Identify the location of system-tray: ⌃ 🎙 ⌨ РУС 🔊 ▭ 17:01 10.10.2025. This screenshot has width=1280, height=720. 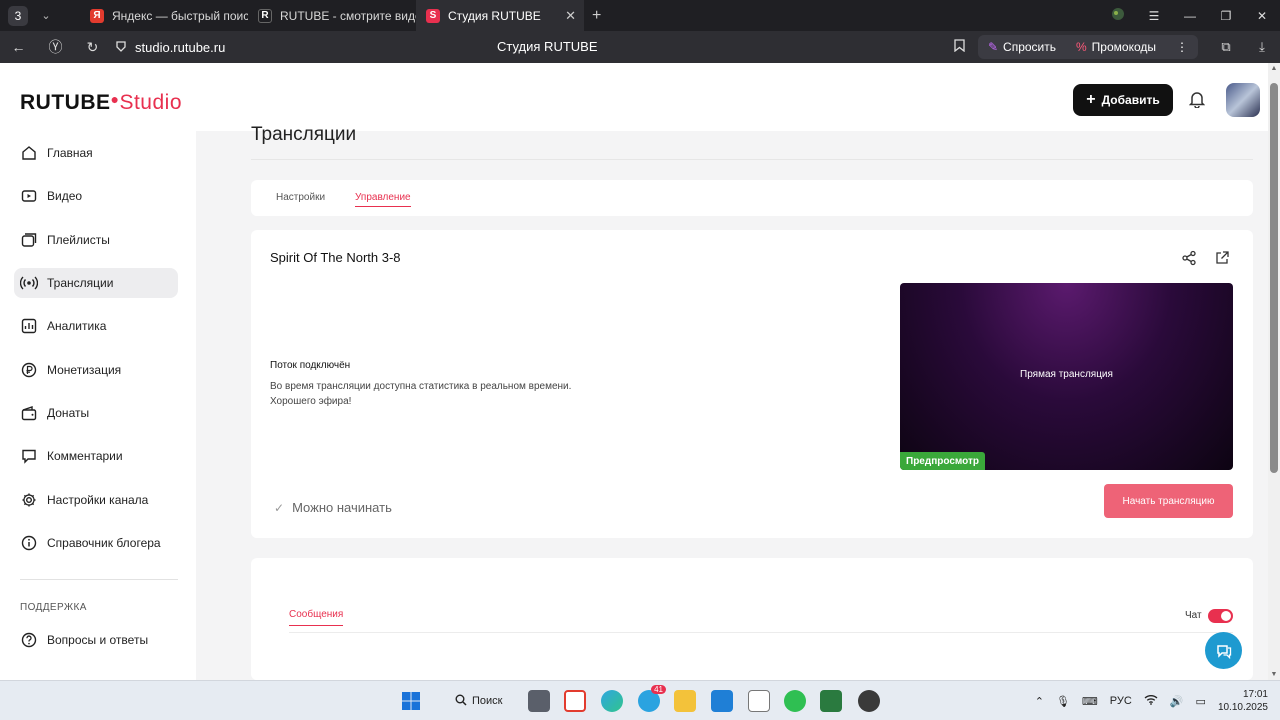
(1151, 700).